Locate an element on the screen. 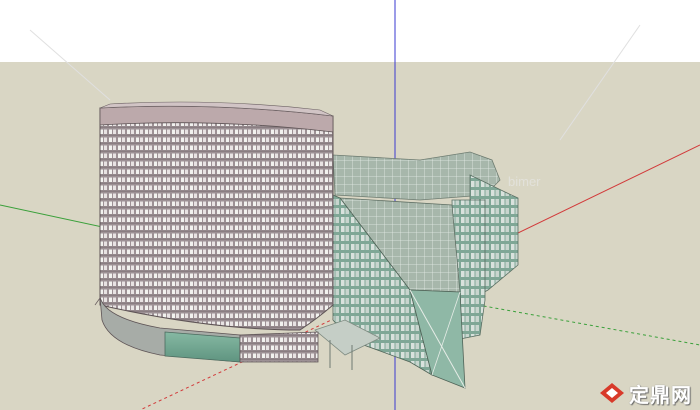 The image size is (700, 410). tower-base-right is located at coordinates (279, 347).